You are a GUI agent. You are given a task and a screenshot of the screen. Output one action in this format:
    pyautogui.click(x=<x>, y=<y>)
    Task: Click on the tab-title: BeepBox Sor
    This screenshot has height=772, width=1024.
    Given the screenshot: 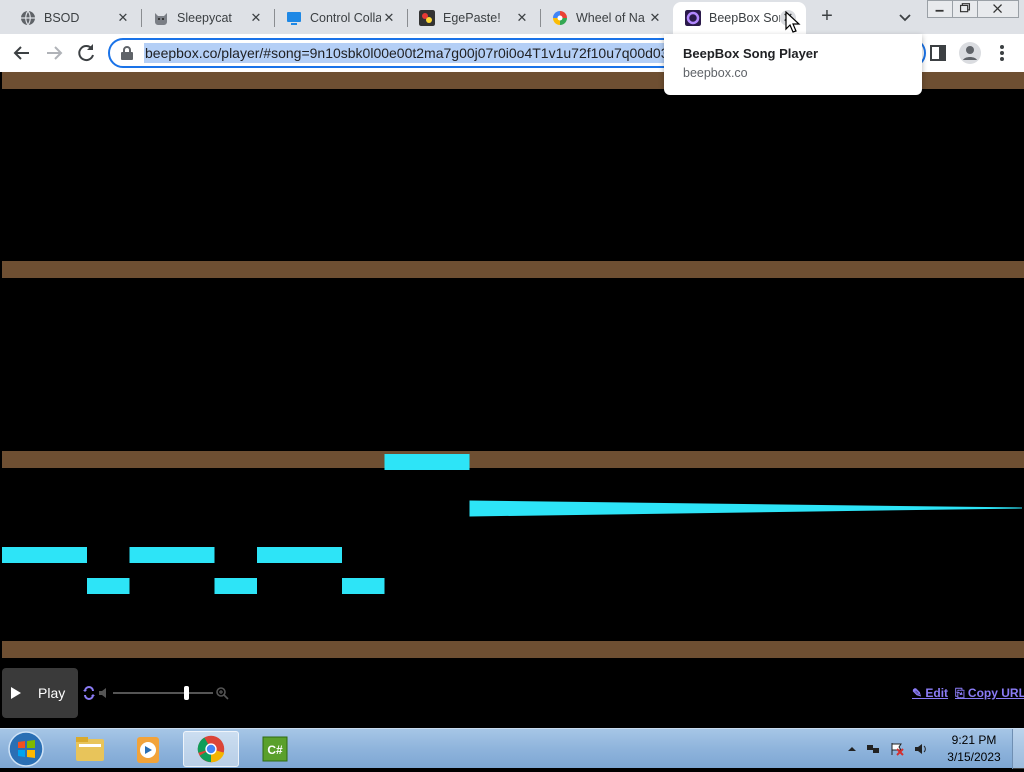 What is the action you would take?
    pyautogui.click(x=744, y=18)
    